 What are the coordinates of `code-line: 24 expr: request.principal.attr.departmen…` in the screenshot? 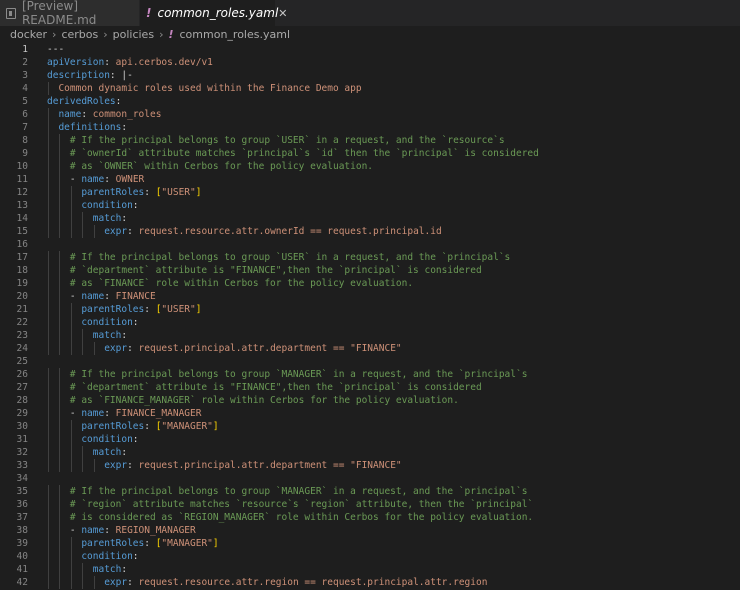 It's located at (370, 348).